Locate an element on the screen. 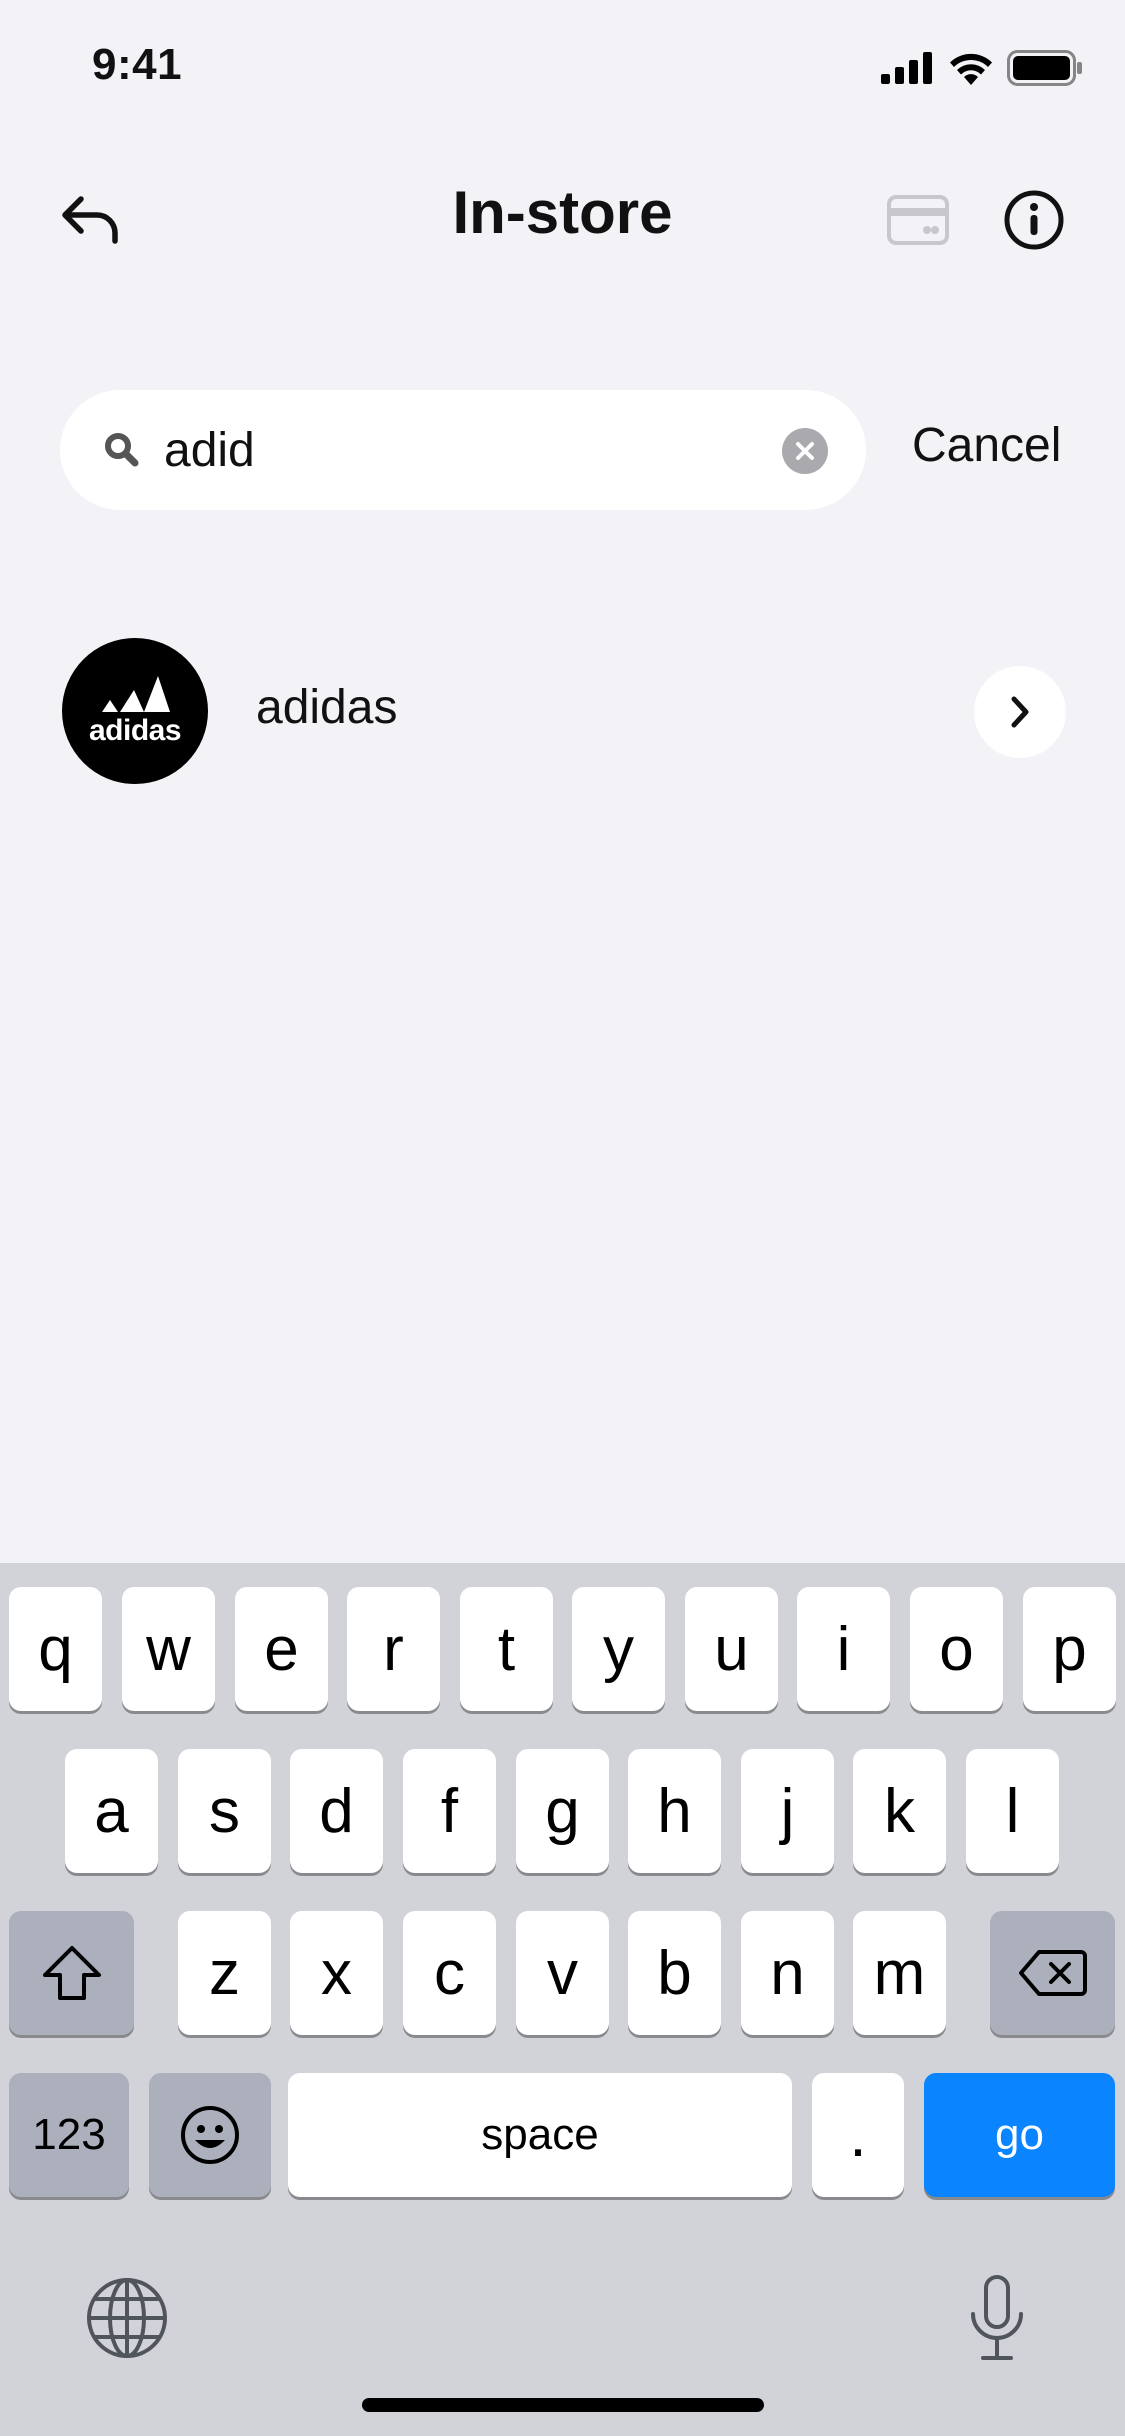 The image size is (1125, 2436). status-icons is located at coordinates (982, 68).